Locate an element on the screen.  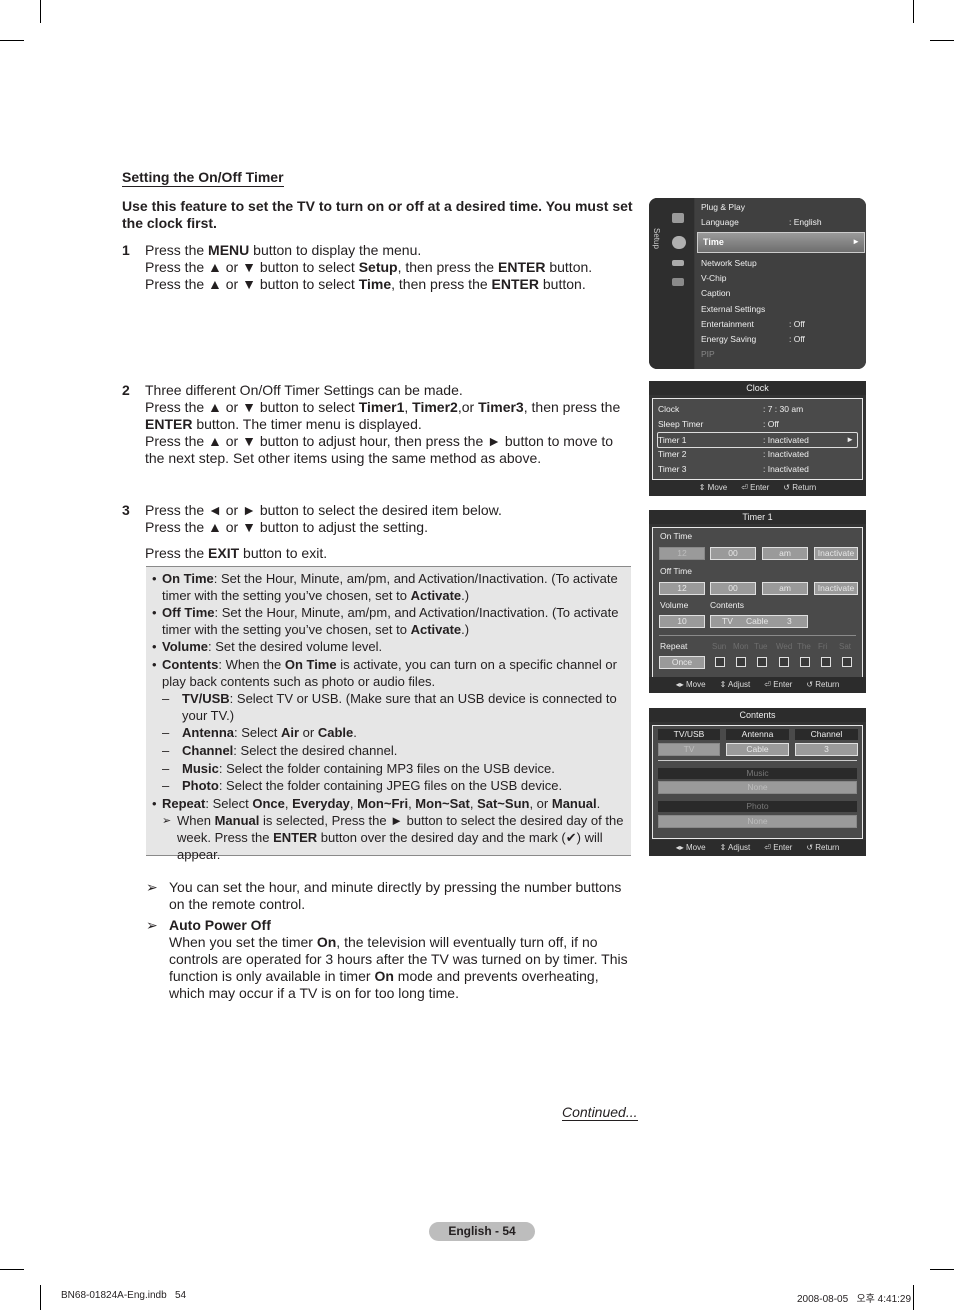
bold-term: Cable is located at coordinates (335, 733).